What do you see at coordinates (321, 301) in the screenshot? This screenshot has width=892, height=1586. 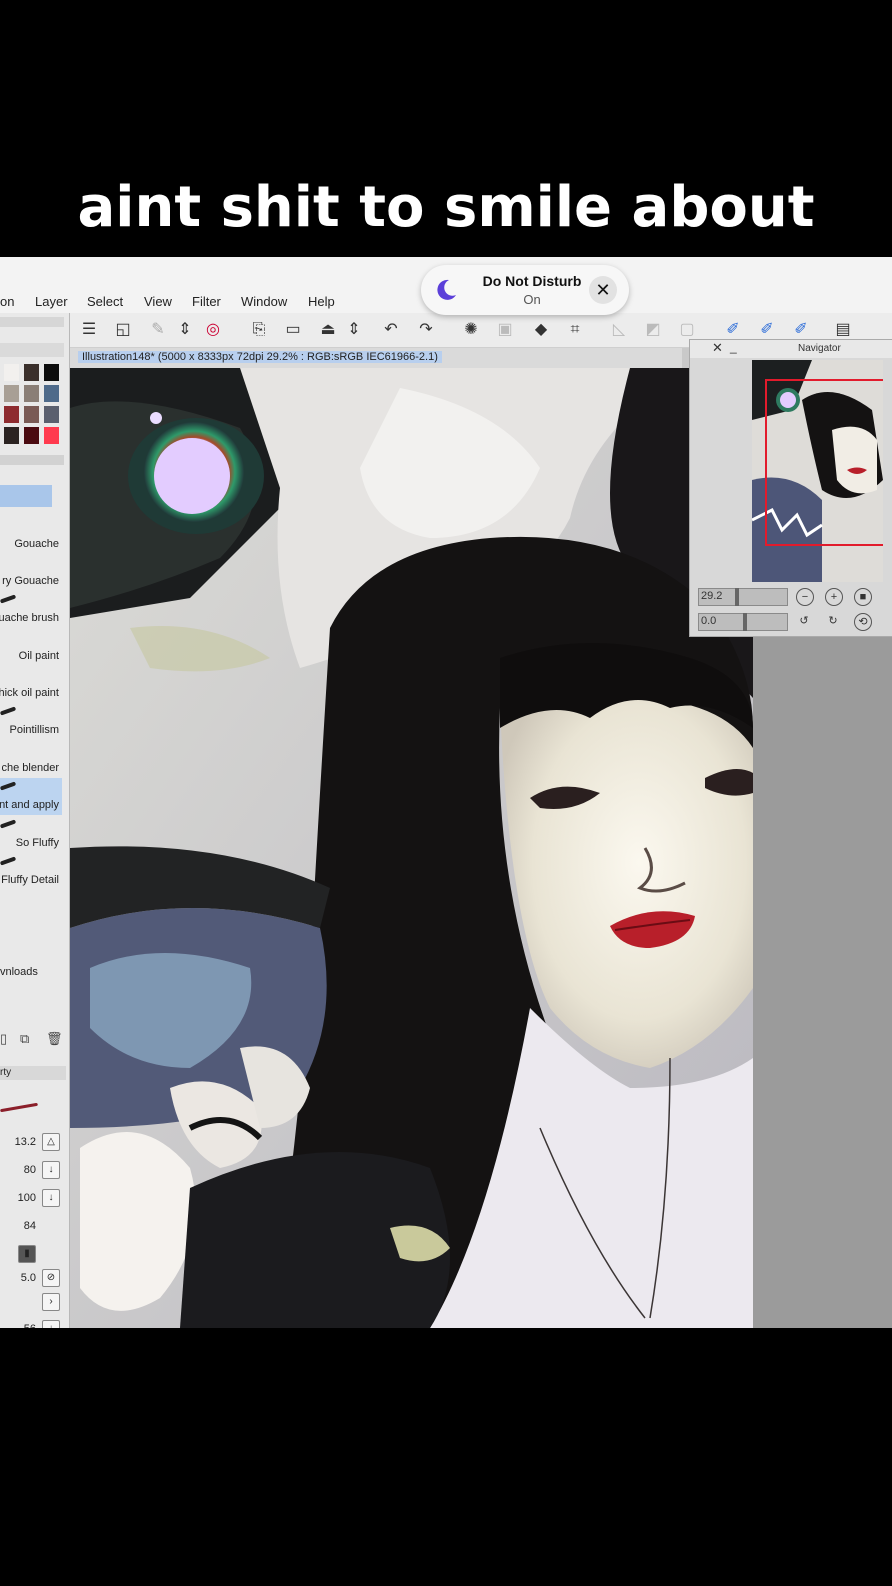 I see `menu-item-help: Help` at bounding box center [321, 301].